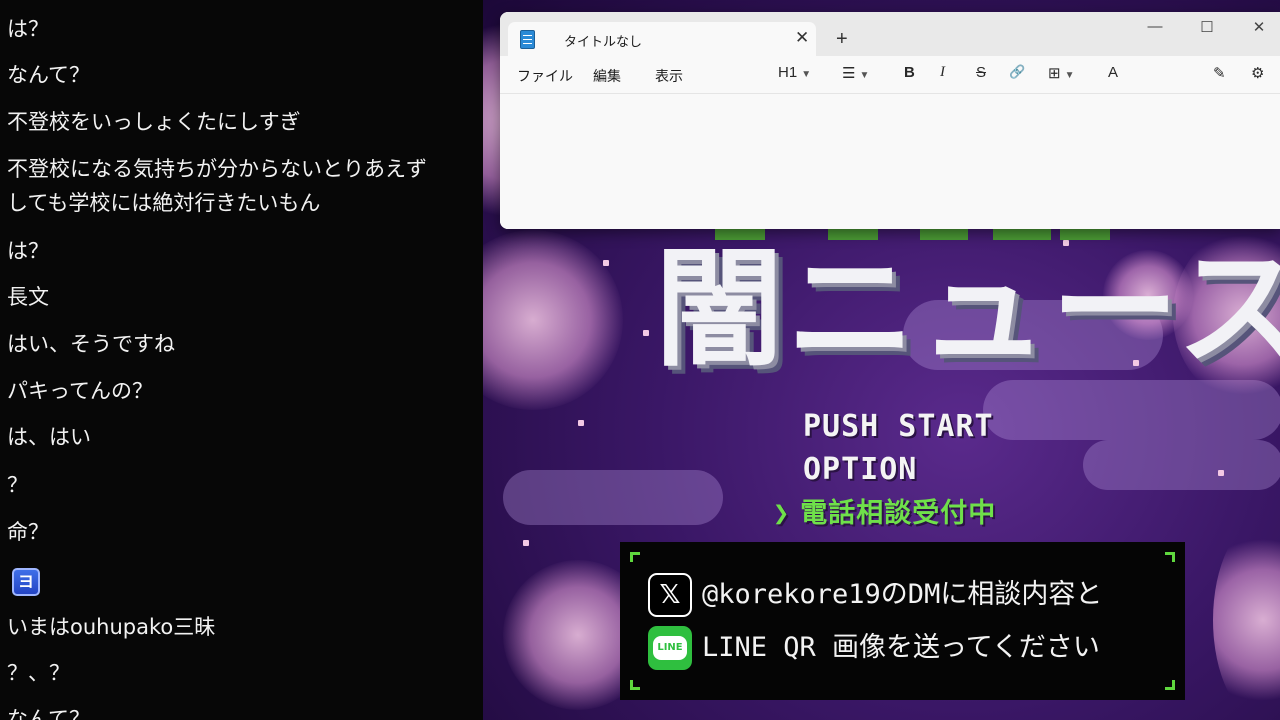 The image size is (1280, 720). What do you see at coordinates (890, 34) in the screenshot?
I see `title-bar: タイトルなし ✕ + — ☐ ✕` at bounding box center [890, 34].